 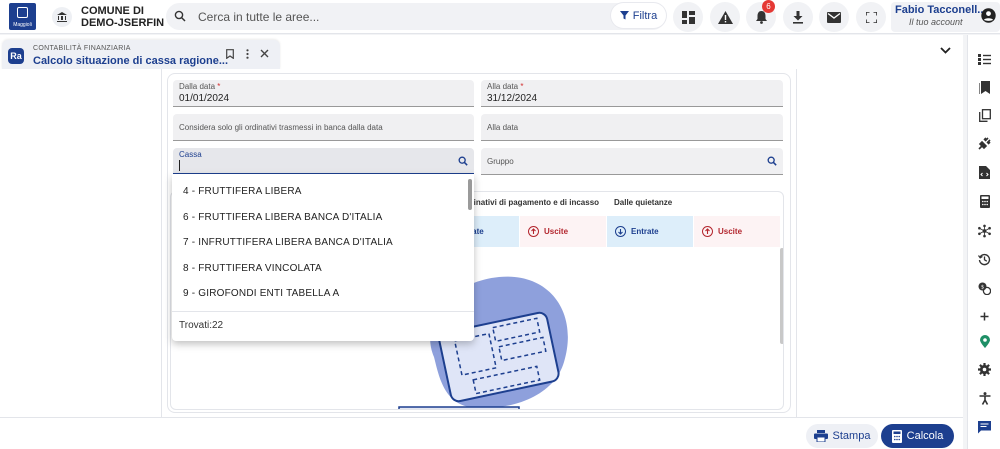 I want to click on header-ordinativi: ...inativi di pagamento e di incasso, so click(x=533, y=202).